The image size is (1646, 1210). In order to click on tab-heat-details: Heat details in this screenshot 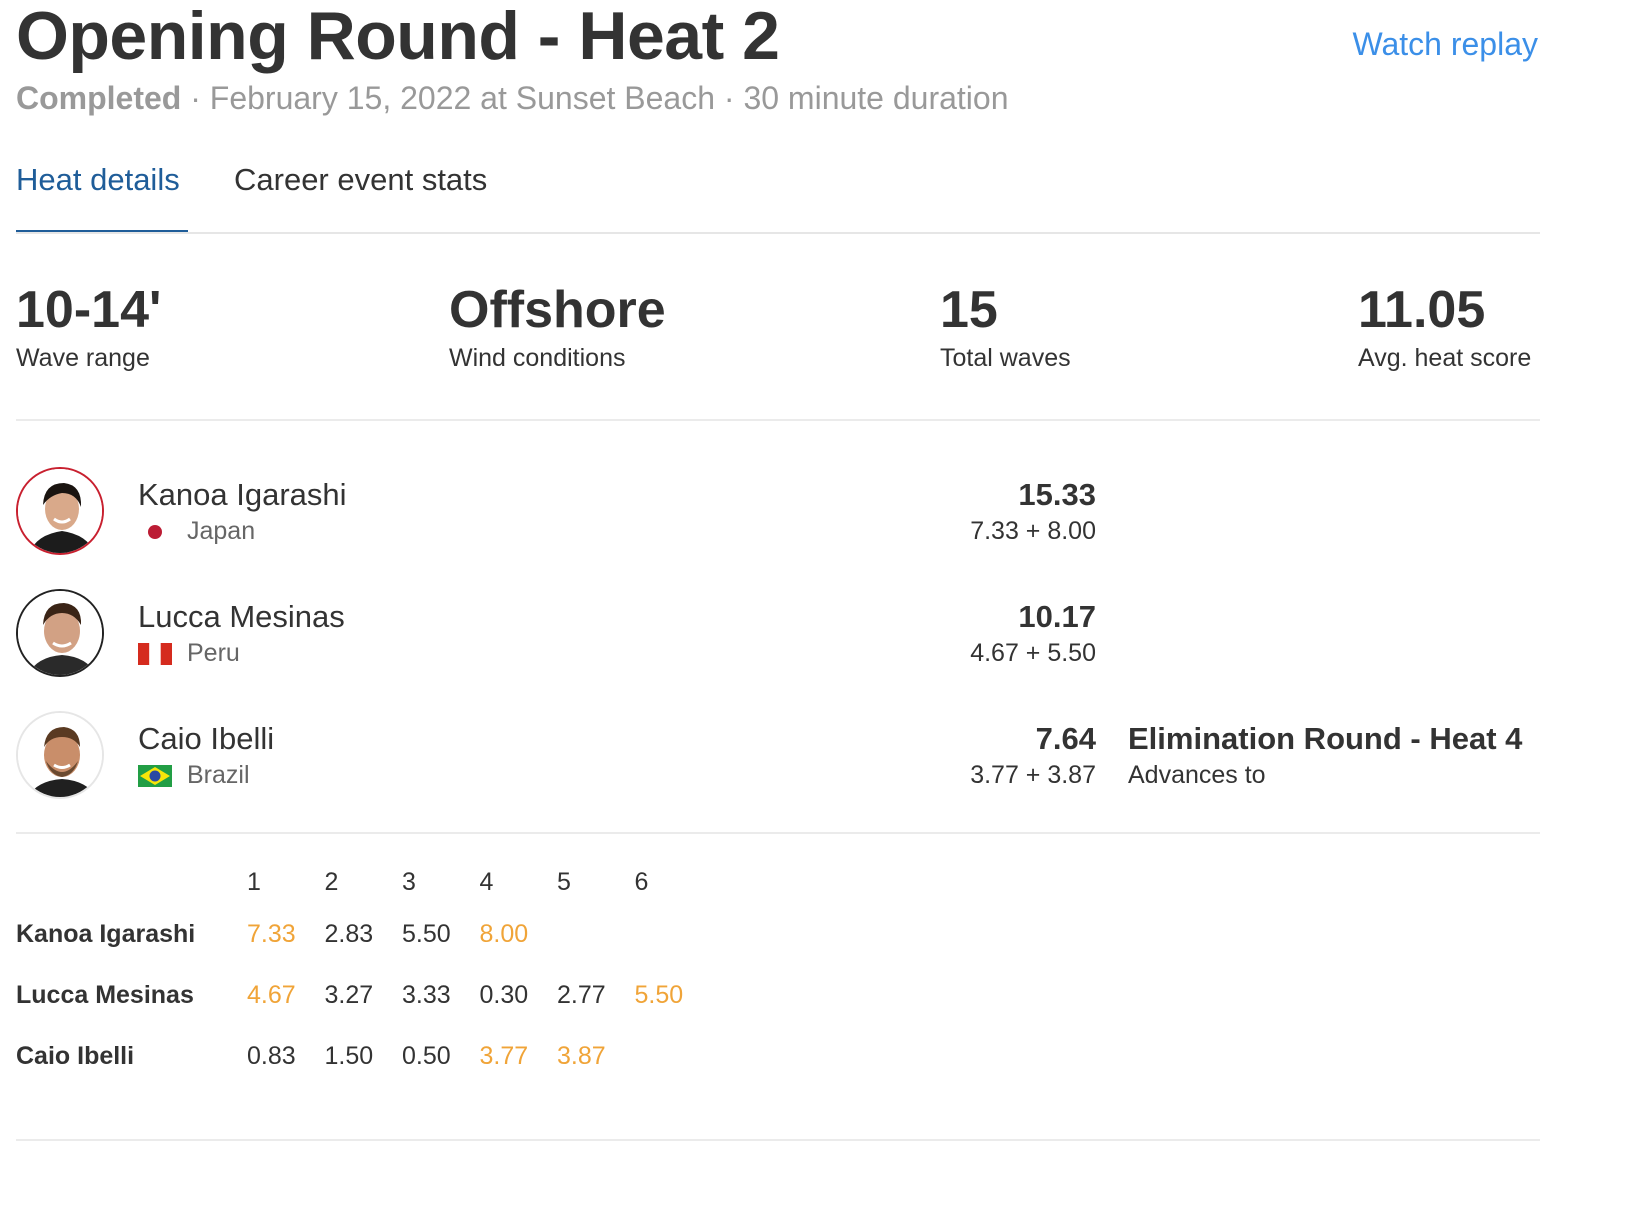, I will do `click(102, 197)`.